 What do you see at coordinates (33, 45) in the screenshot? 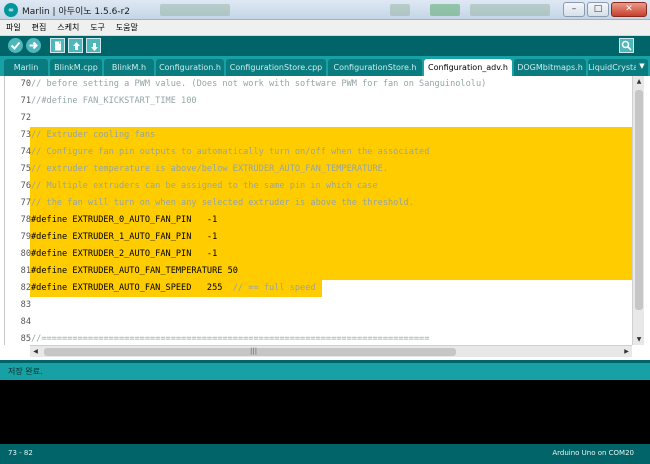
I see `upload-icon` at bounding box center [33, 45].